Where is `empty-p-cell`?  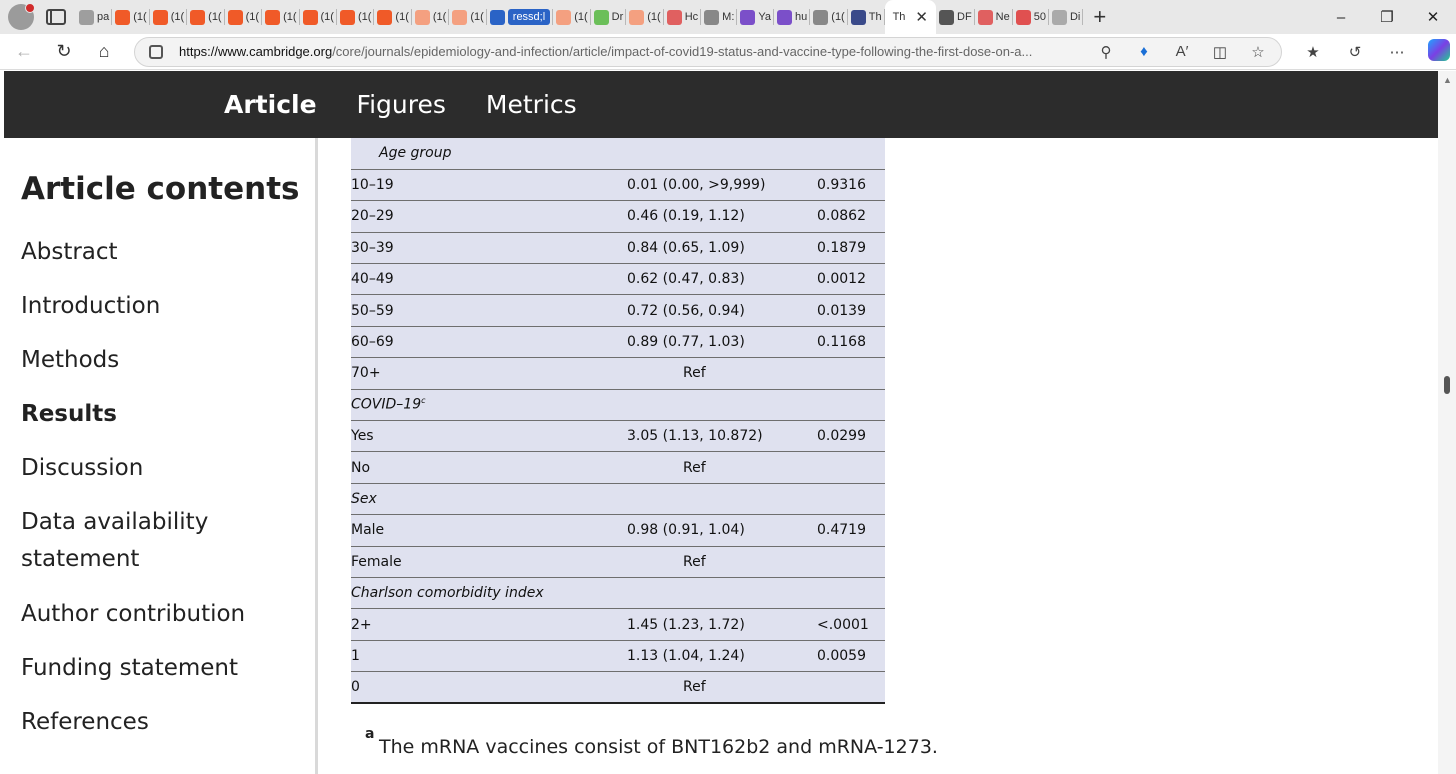
empty-p-cell is located at coordinates (851, 688).